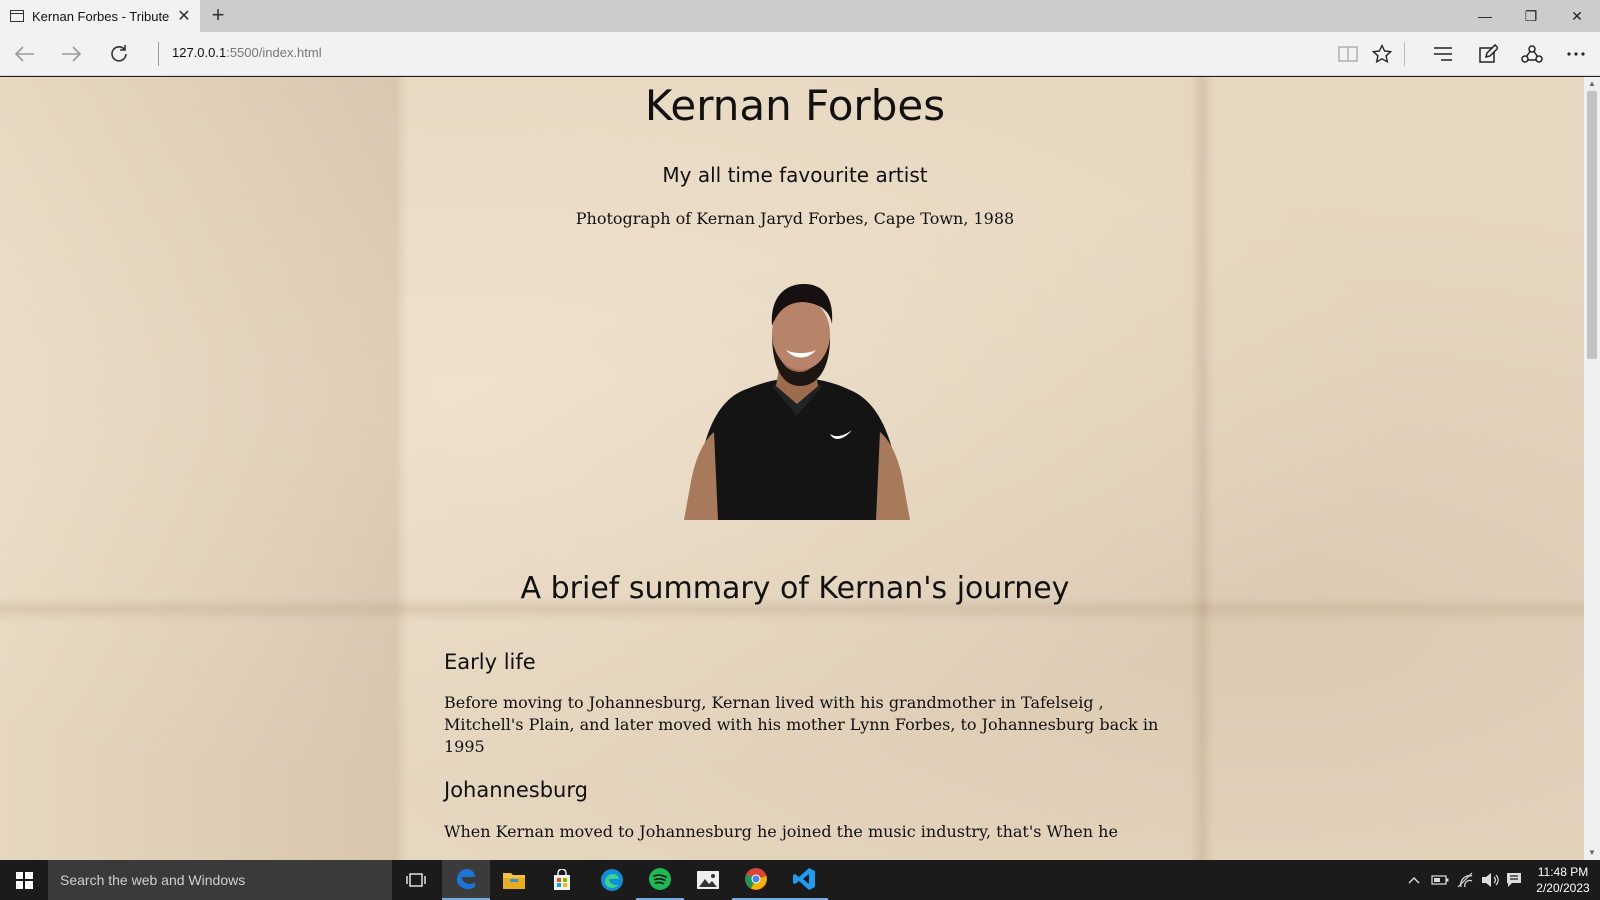  I want to click on spotify-icon, so click(660, 879).